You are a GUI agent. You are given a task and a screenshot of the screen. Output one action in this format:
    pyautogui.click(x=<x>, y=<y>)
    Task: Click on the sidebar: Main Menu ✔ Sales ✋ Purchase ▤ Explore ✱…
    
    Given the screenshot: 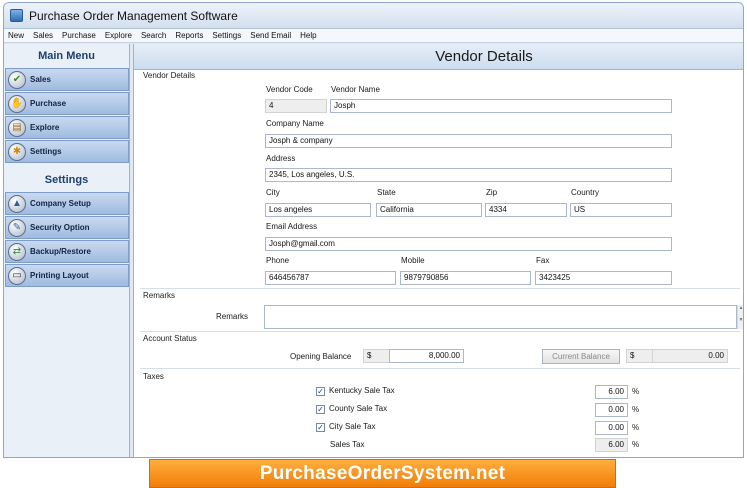 What is the action you would take?
    pyautogui.click(x=67, y=250)
    